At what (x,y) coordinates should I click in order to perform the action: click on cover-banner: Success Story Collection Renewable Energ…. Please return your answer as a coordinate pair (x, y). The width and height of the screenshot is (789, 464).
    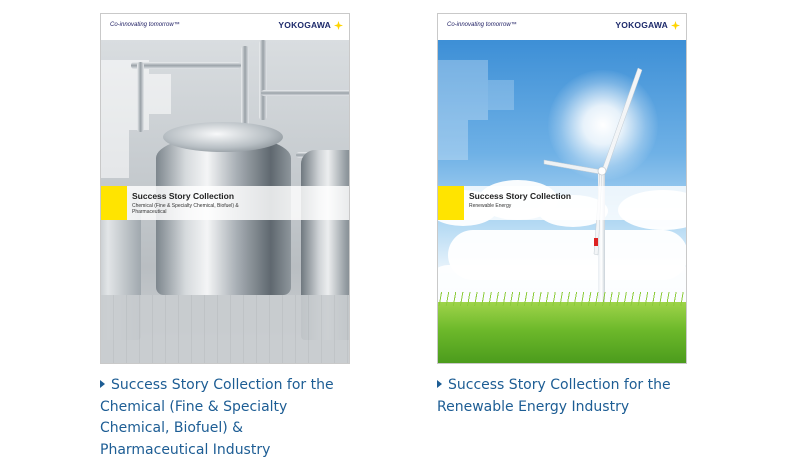
    Looking at the image, I should click on (562, 203).